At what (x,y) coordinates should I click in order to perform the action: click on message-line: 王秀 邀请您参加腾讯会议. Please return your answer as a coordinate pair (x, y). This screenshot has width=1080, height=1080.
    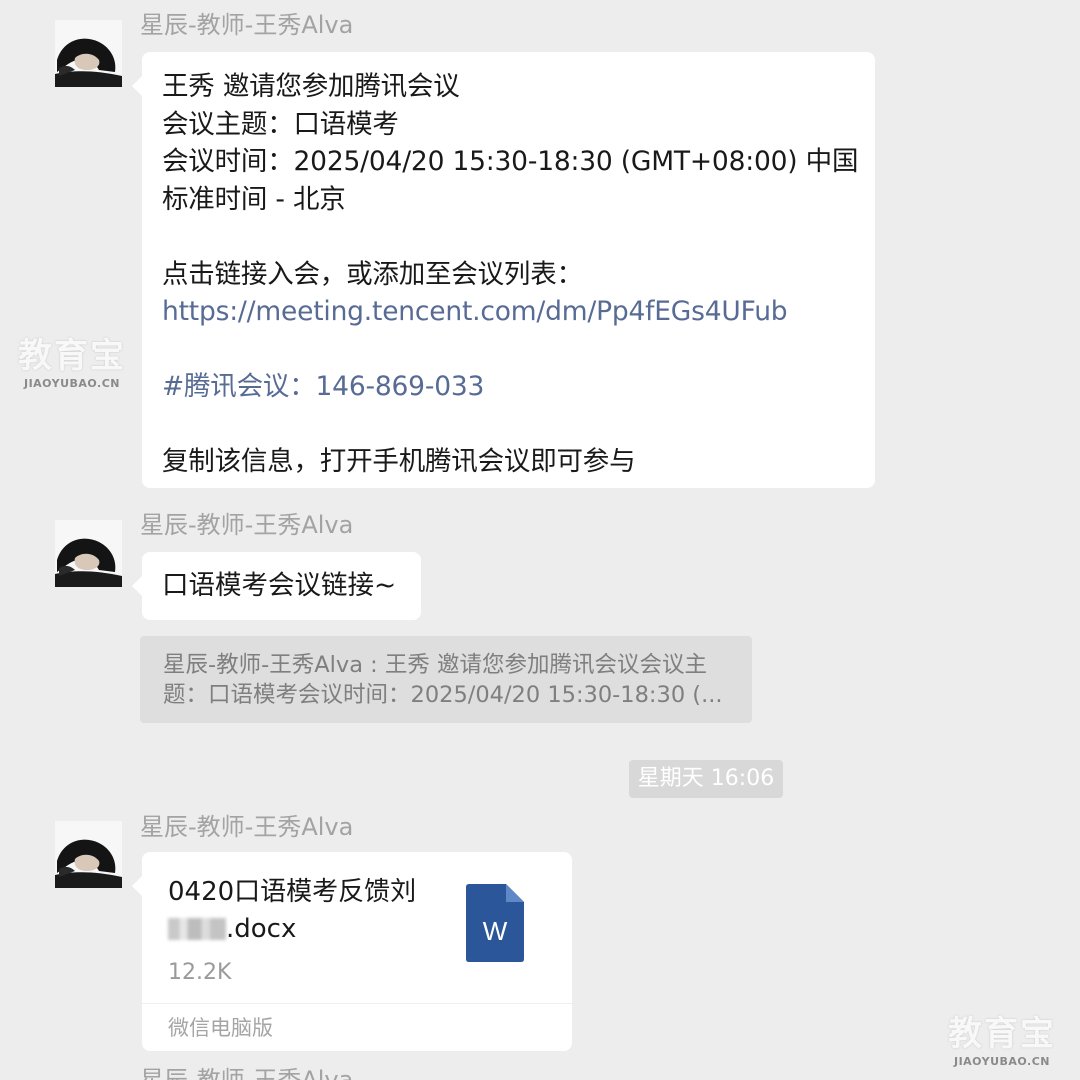
    Looking at the image, I should click on (311, 86).